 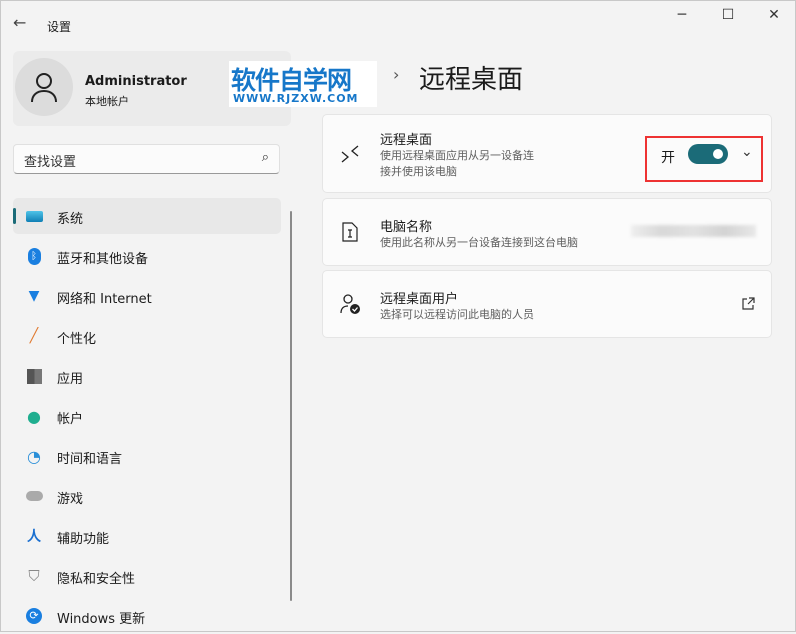 What do you see at coordinates (90, 459) in the screenshot?
I see `sidebar-item-label: 时间和语言` at bounding box center [90, 459].